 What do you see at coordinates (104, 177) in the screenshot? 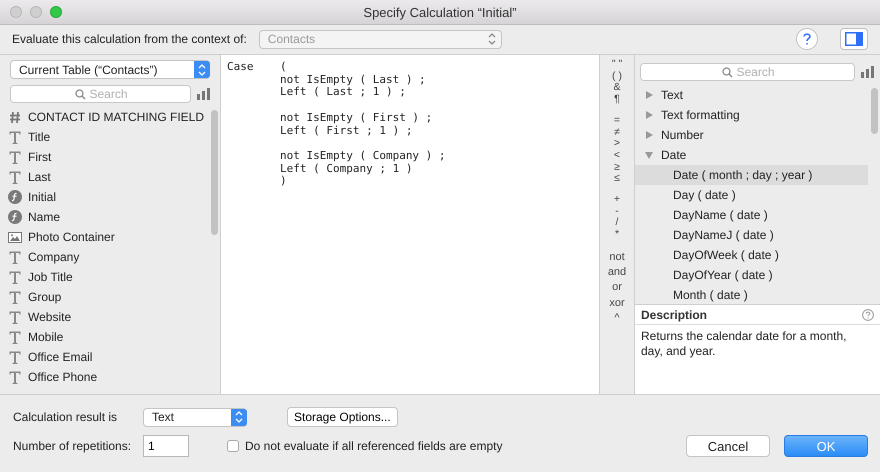
I see `field-item: Last` at bounding box center [104, 177].